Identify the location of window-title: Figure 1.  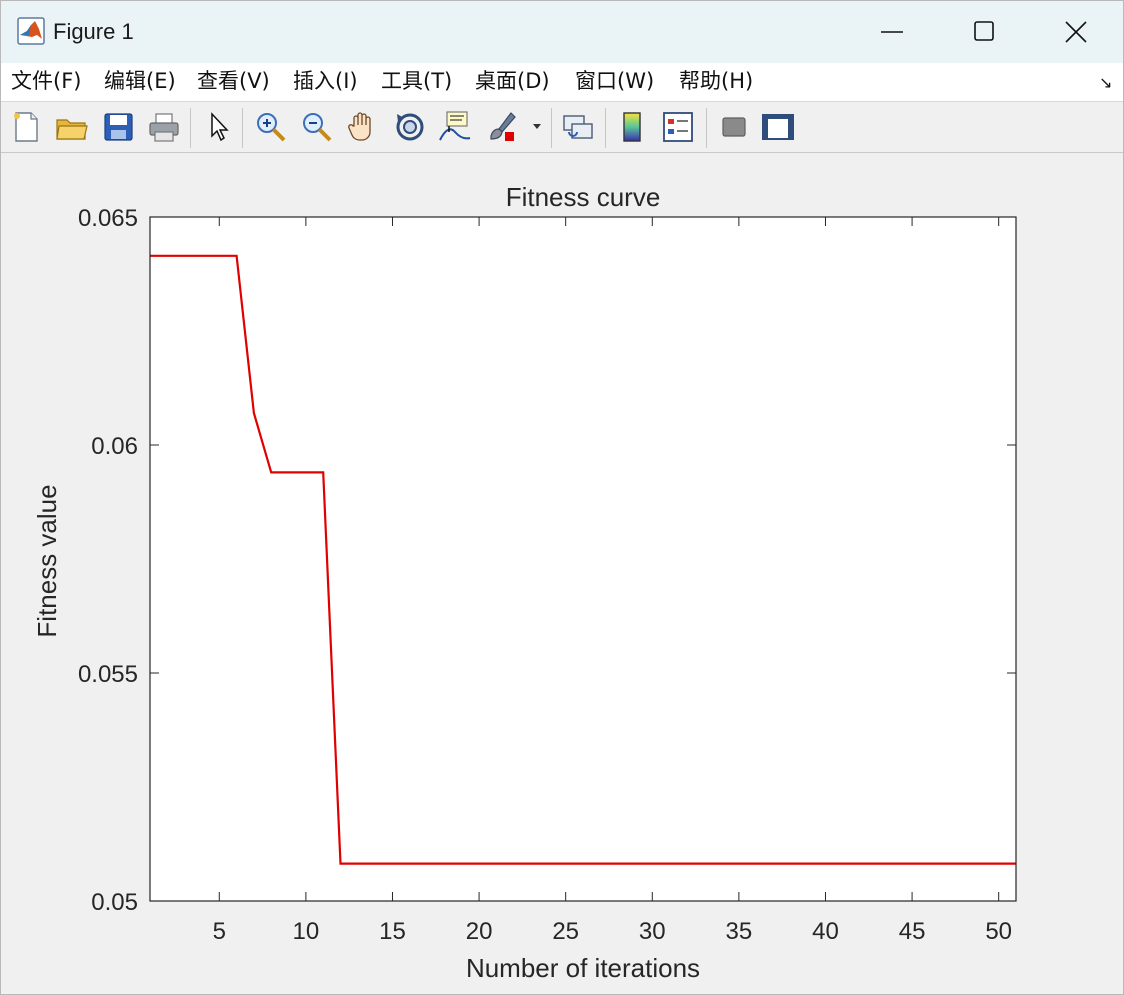
(93, 31).